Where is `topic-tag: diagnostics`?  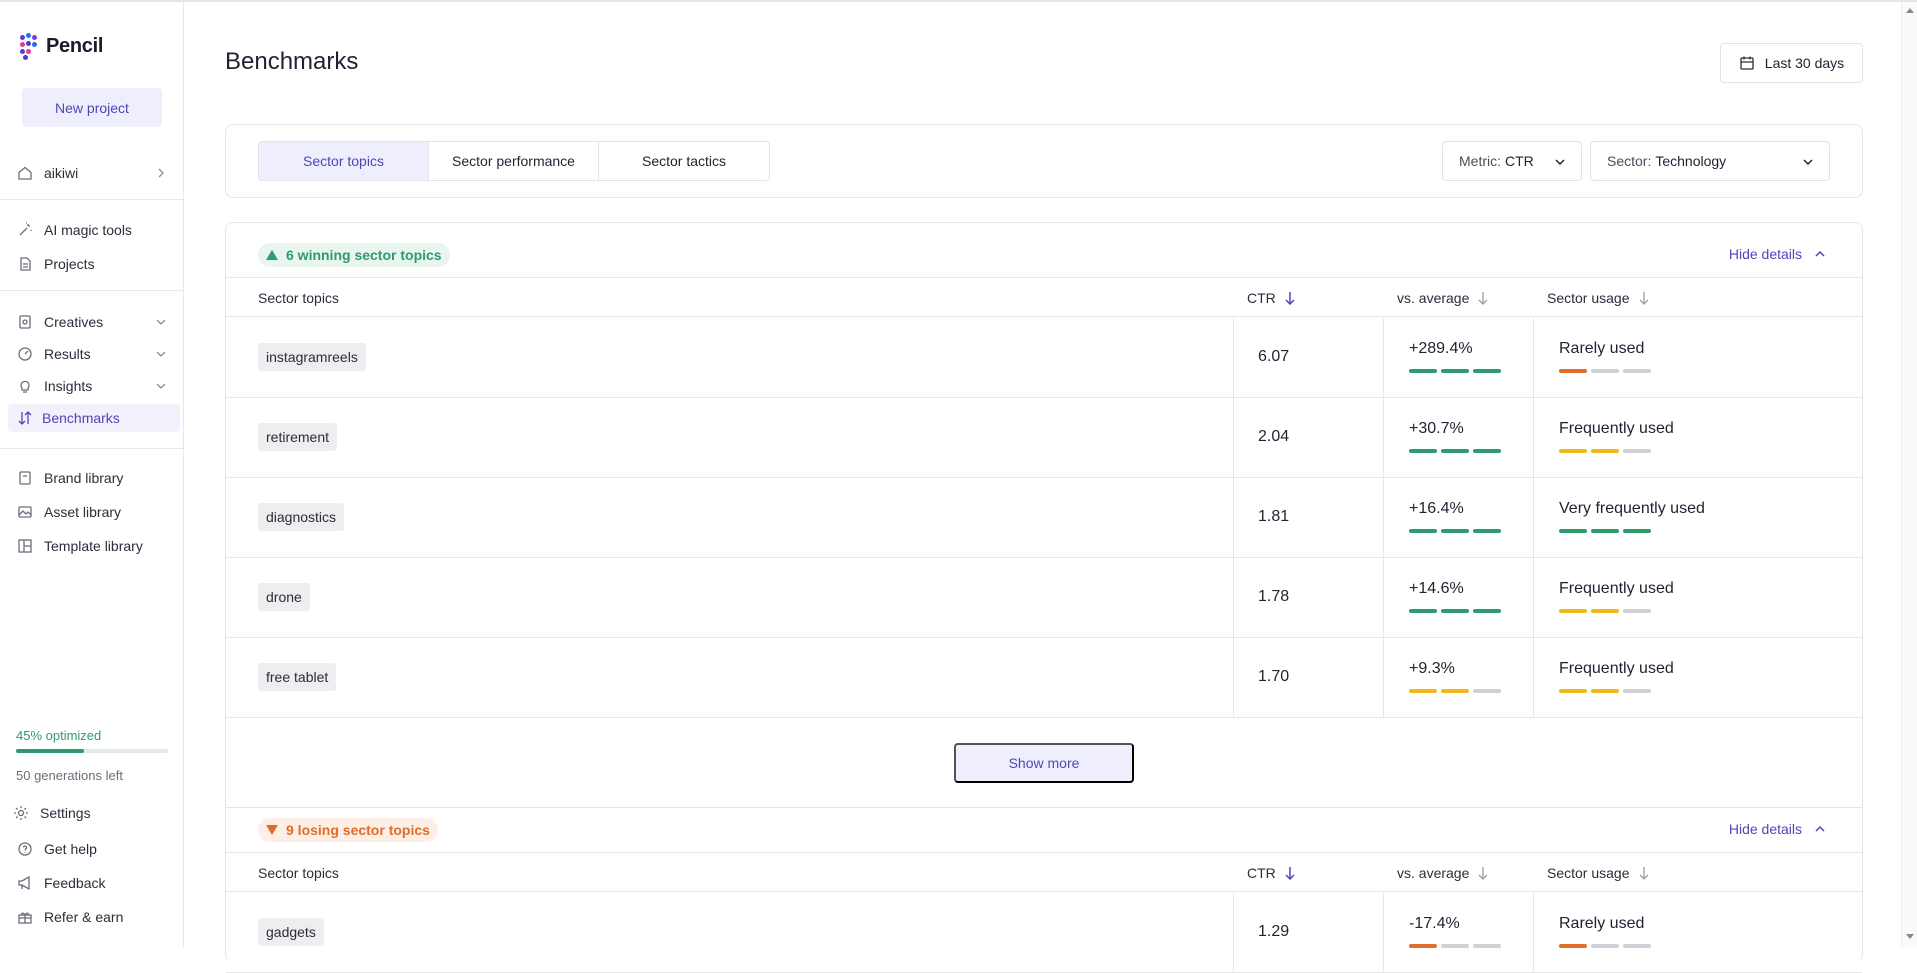 topic-tag: diagnostics is located at coordinates (301, 517).